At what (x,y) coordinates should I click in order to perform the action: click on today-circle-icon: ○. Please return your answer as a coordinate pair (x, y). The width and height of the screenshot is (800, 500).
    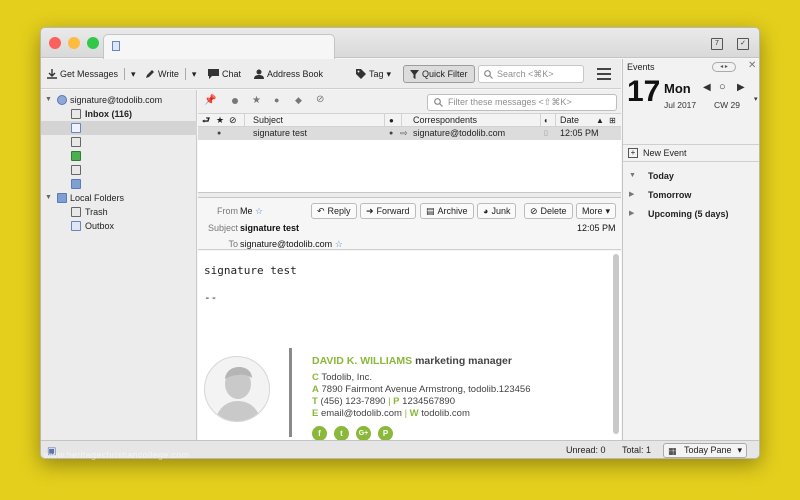
    Looking at the image, I should click on (722, 87).